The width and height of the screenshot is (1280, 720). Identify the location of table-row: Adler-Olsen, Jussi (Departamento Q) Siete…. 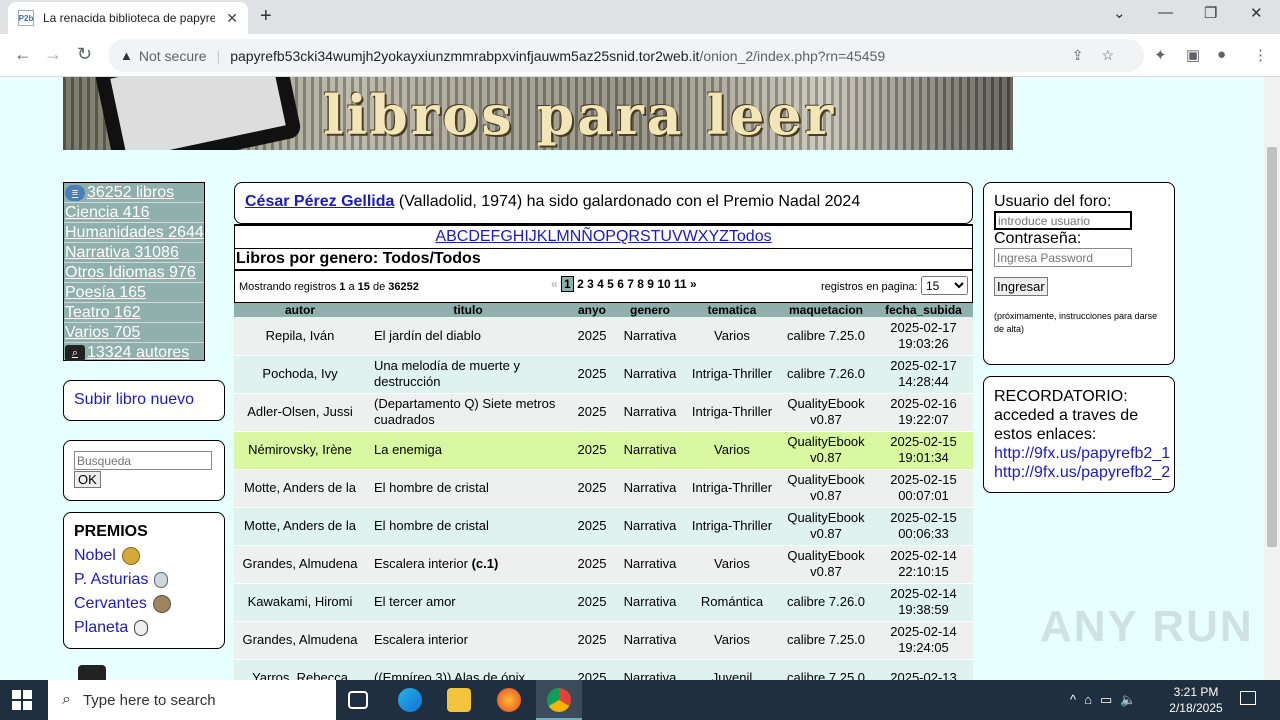
(603, 412).